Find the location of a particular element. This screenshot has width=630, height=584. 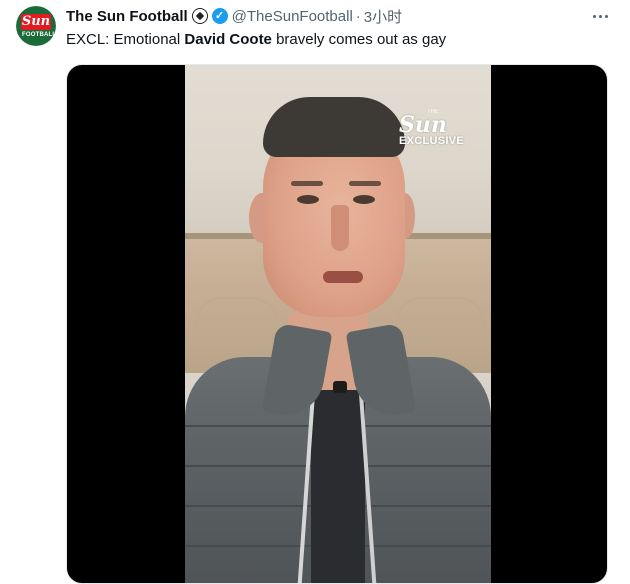

soccer-ball-icon is located at coordinates (199, 16).